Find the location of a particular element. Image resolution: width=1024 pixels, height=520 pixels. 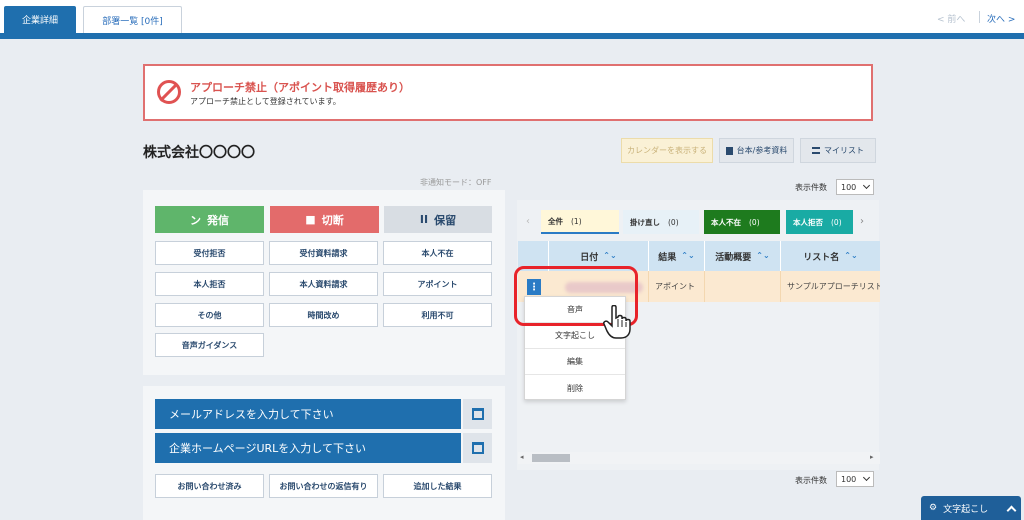

col-label: 活動概要 is located at coordinates (733, 257).